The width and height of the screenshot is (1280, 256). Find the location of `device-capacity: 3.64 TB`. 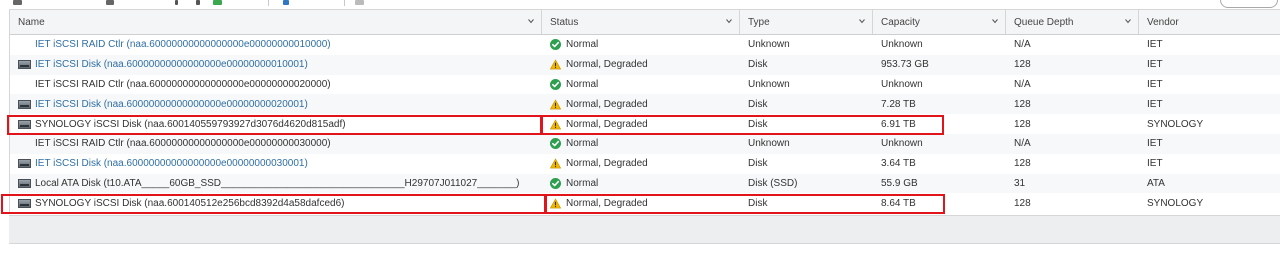

device-capacity: 3.64 TB is located at coordinates (898, 164).